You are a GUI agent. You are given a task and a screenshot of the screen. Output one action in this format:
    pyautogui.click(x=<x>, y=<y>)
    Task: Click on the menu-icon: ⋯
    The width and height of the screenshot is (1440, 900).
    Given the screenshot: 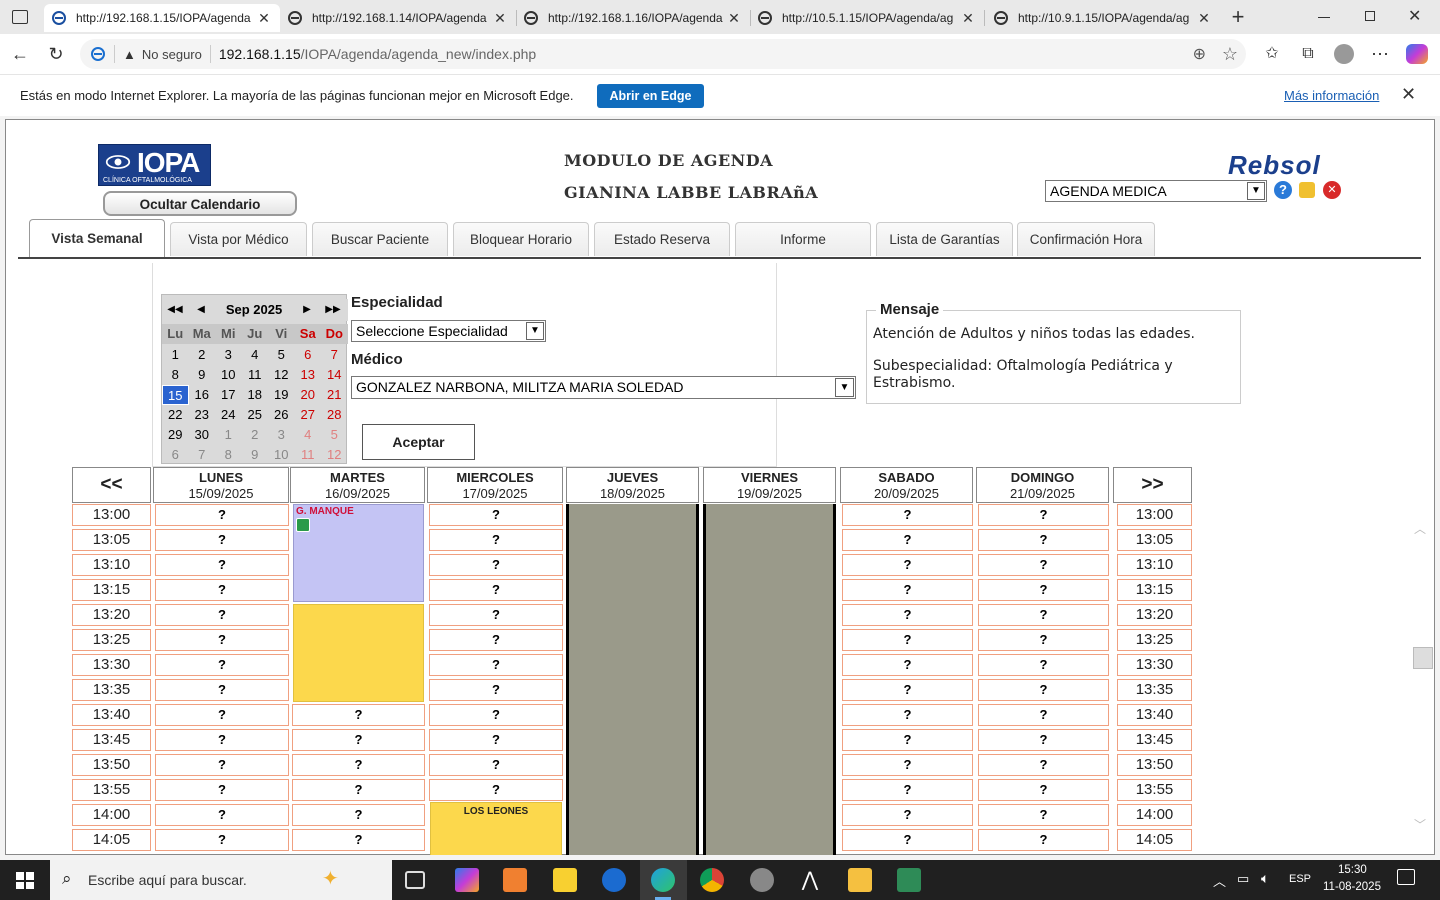 What is the action you would take?
    pyautogui.click(x=1380, y=54)
    